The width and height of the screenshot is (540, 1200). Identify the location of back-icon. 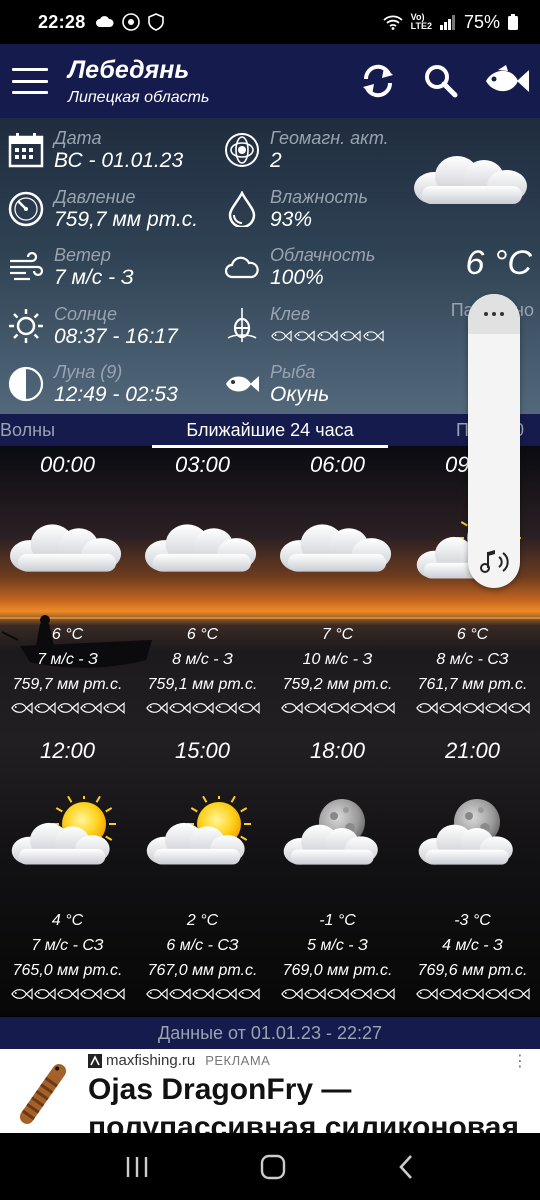
(406, 1167).